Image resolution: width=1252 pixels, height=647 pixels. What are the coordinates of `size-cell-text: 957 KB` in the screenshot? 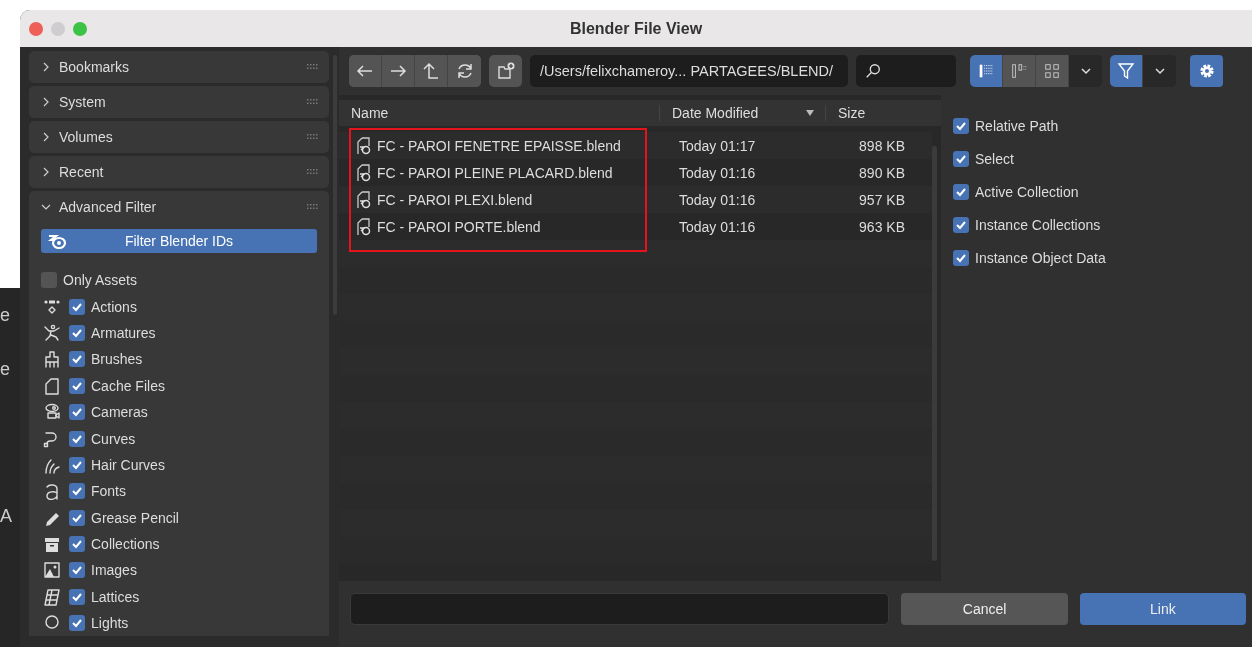 It's located at (882, 199).